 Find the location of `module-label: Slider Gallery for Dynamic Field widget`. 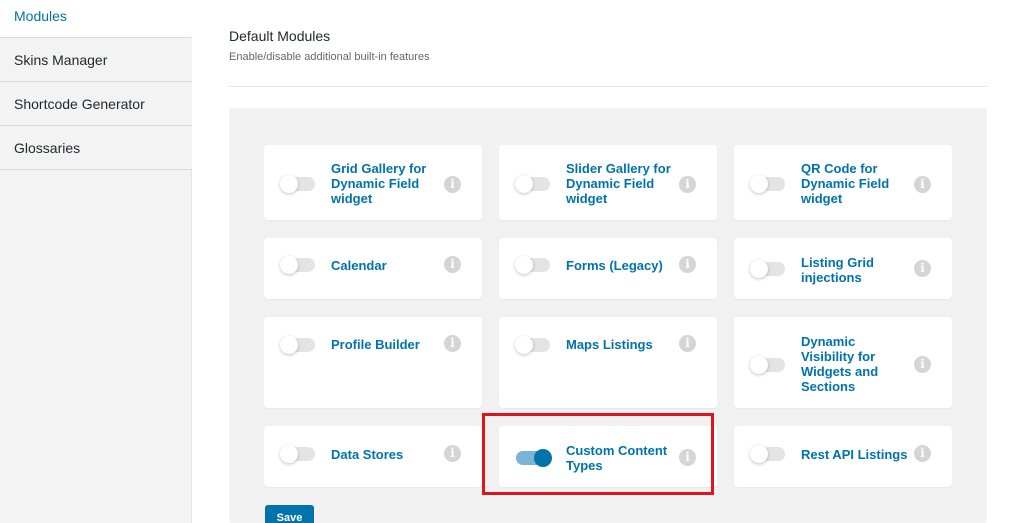

module-label: Slider Gallery for Dynamic Field widget is located at coordinates (618, 183).